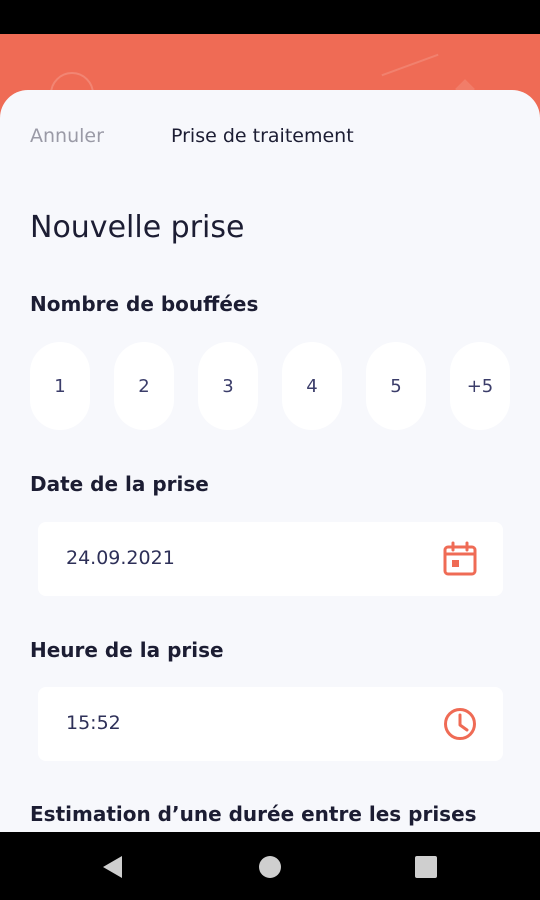 The width and height of the screenshot is (540, 900). Describe the element at coordinates (113, 867) in the screenshot. I see `back-icon` at that location.